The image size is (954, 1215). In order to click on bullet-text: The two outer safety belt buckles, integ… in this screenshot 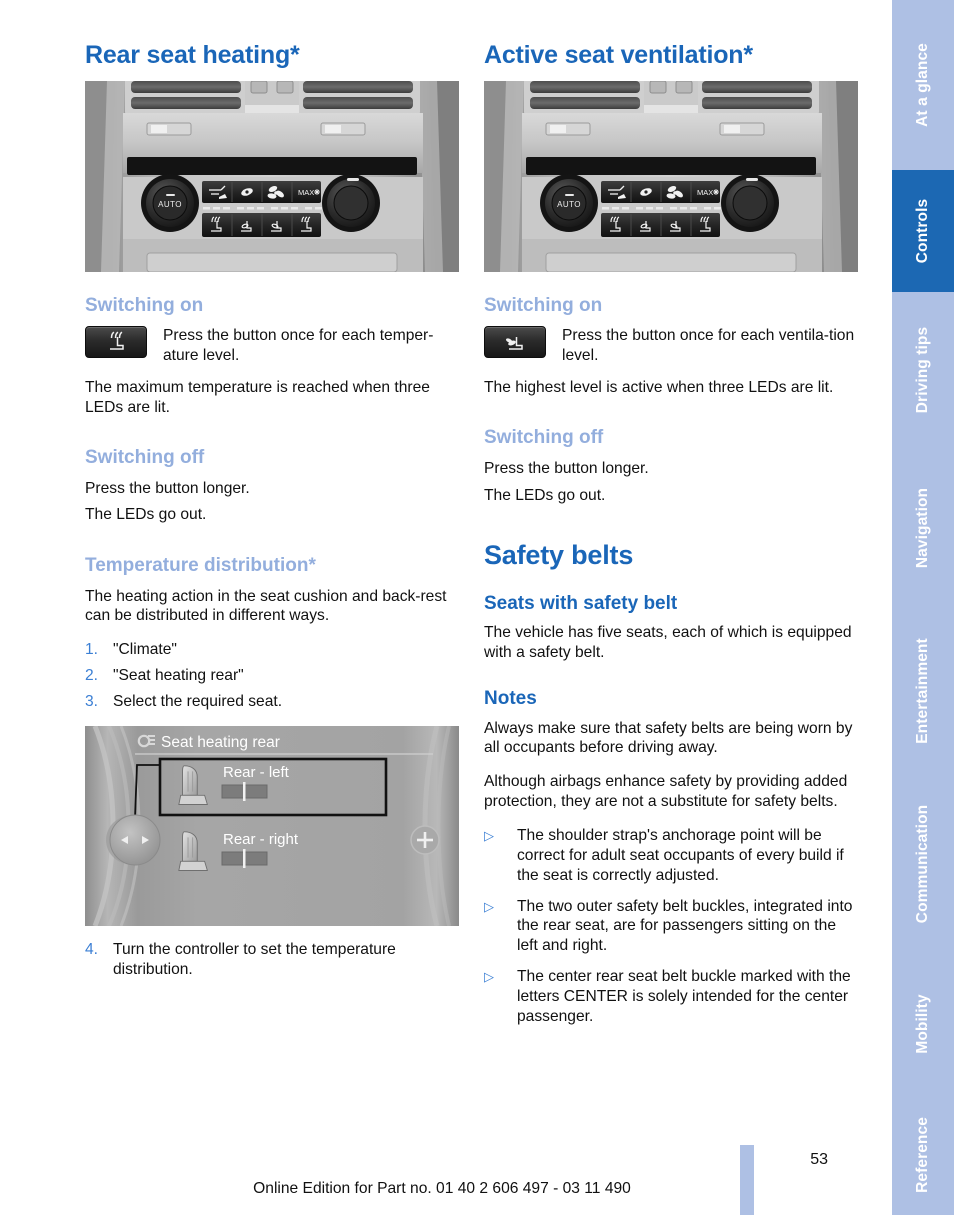, I will do `click(685, 926)`.